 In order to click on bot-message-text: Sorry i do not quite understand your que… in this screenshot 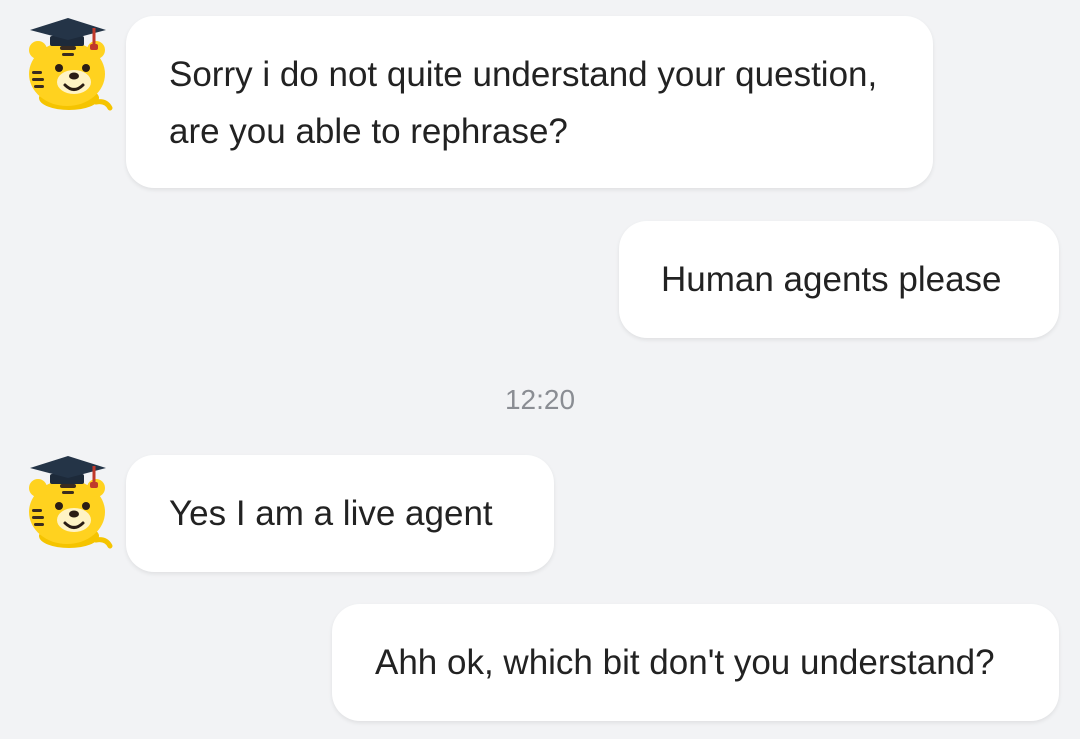, I will do `click(523, 103)`.